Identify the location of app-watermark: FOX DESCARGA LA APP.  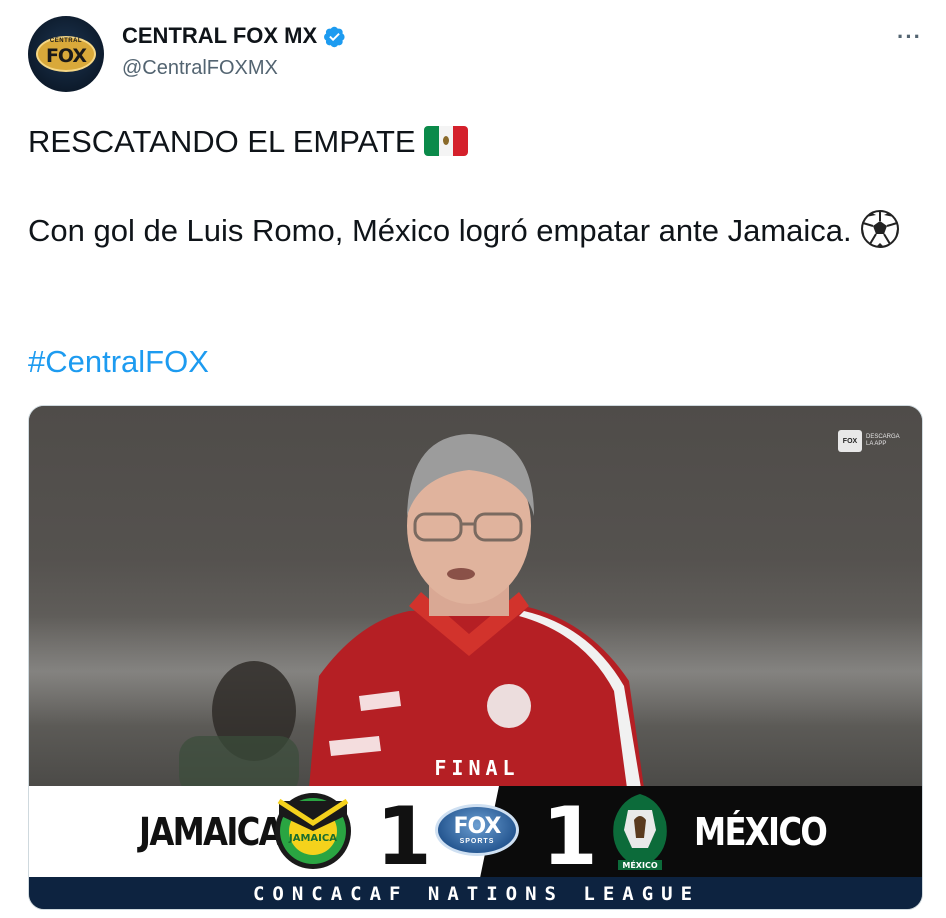
(873, 441).